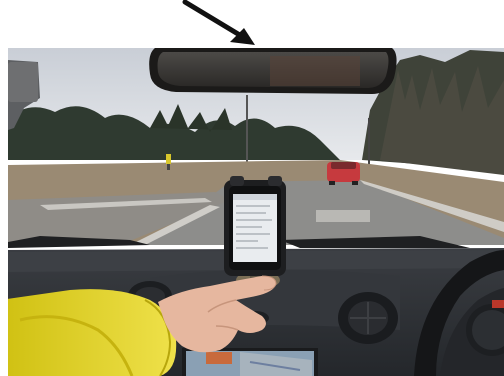 The image size is (504, 376). I want to click on smartphone, so click(255, 228).